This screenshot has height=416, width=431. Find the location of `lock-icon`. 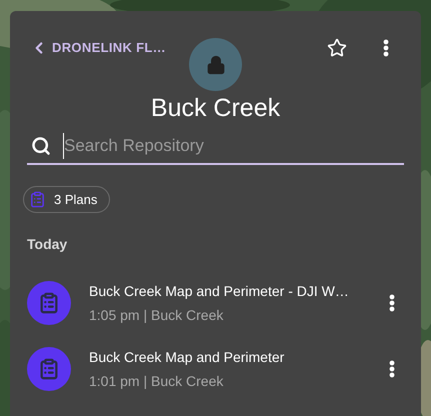

lock-icon is located at coordinates (216, 64).